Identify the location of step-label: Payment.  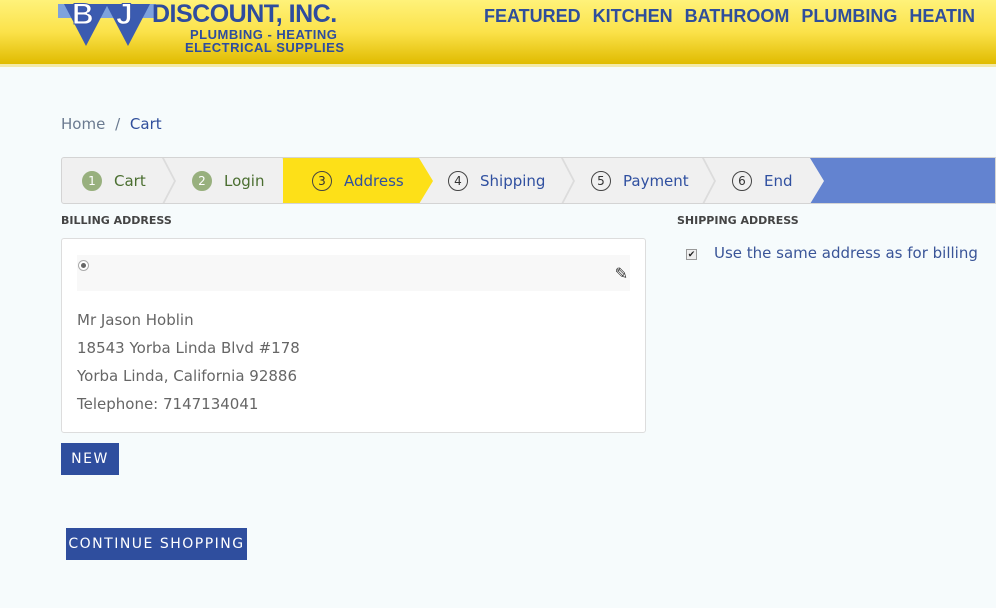
(656, 181).